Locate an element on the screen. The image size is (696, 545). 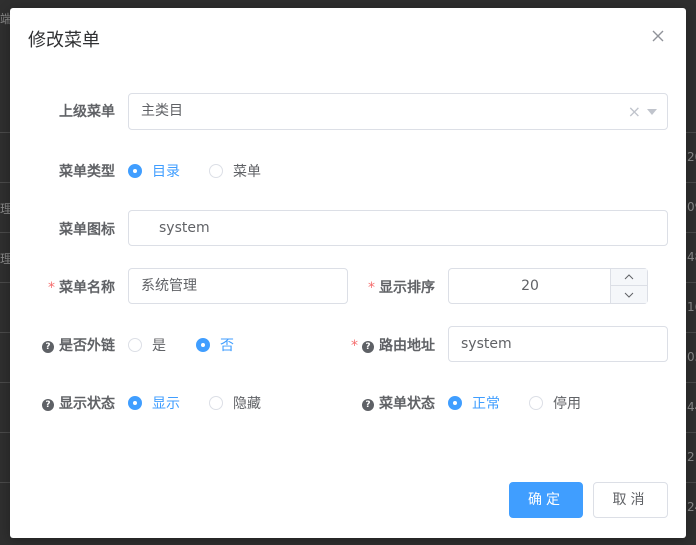
visible-option-hide: 隐藏 is located at coordinates (235, 403).